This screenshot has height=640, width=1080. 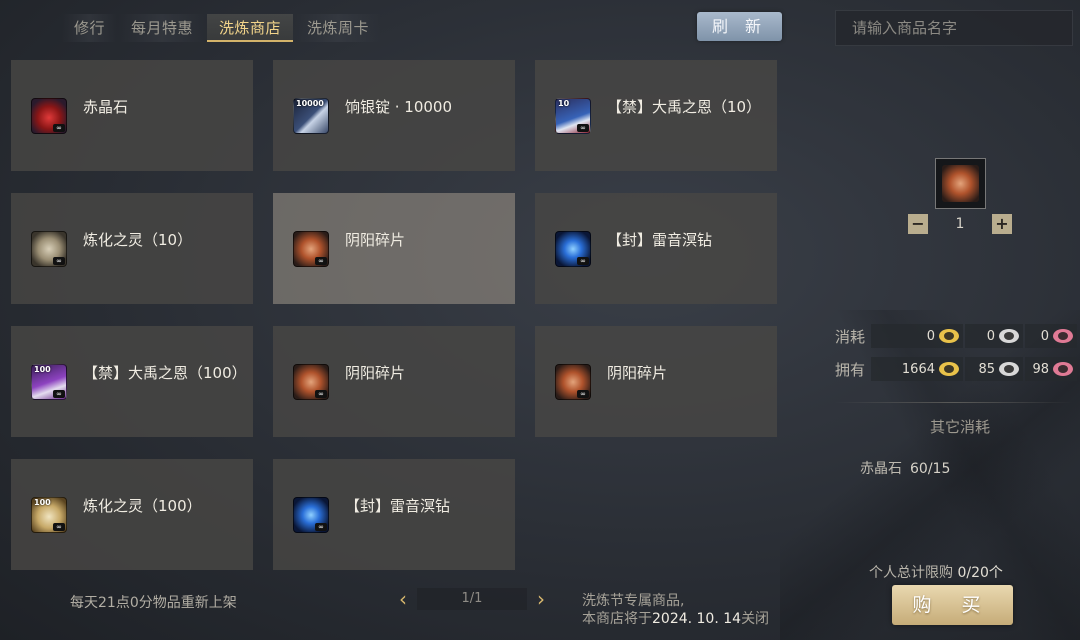 What do you see at coordinates (541, 599) in the screenshot?
I see `chevron-right-icon: ›` at bounding box center [541, 599].